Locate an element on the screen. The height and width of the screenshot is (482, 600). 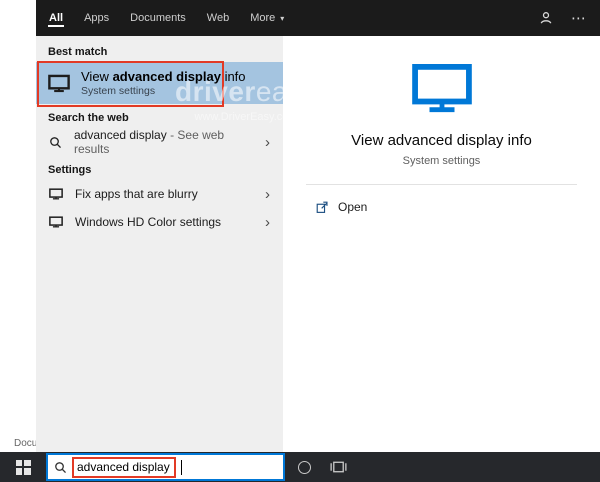
open-icon is located at coordinates (322, 207).